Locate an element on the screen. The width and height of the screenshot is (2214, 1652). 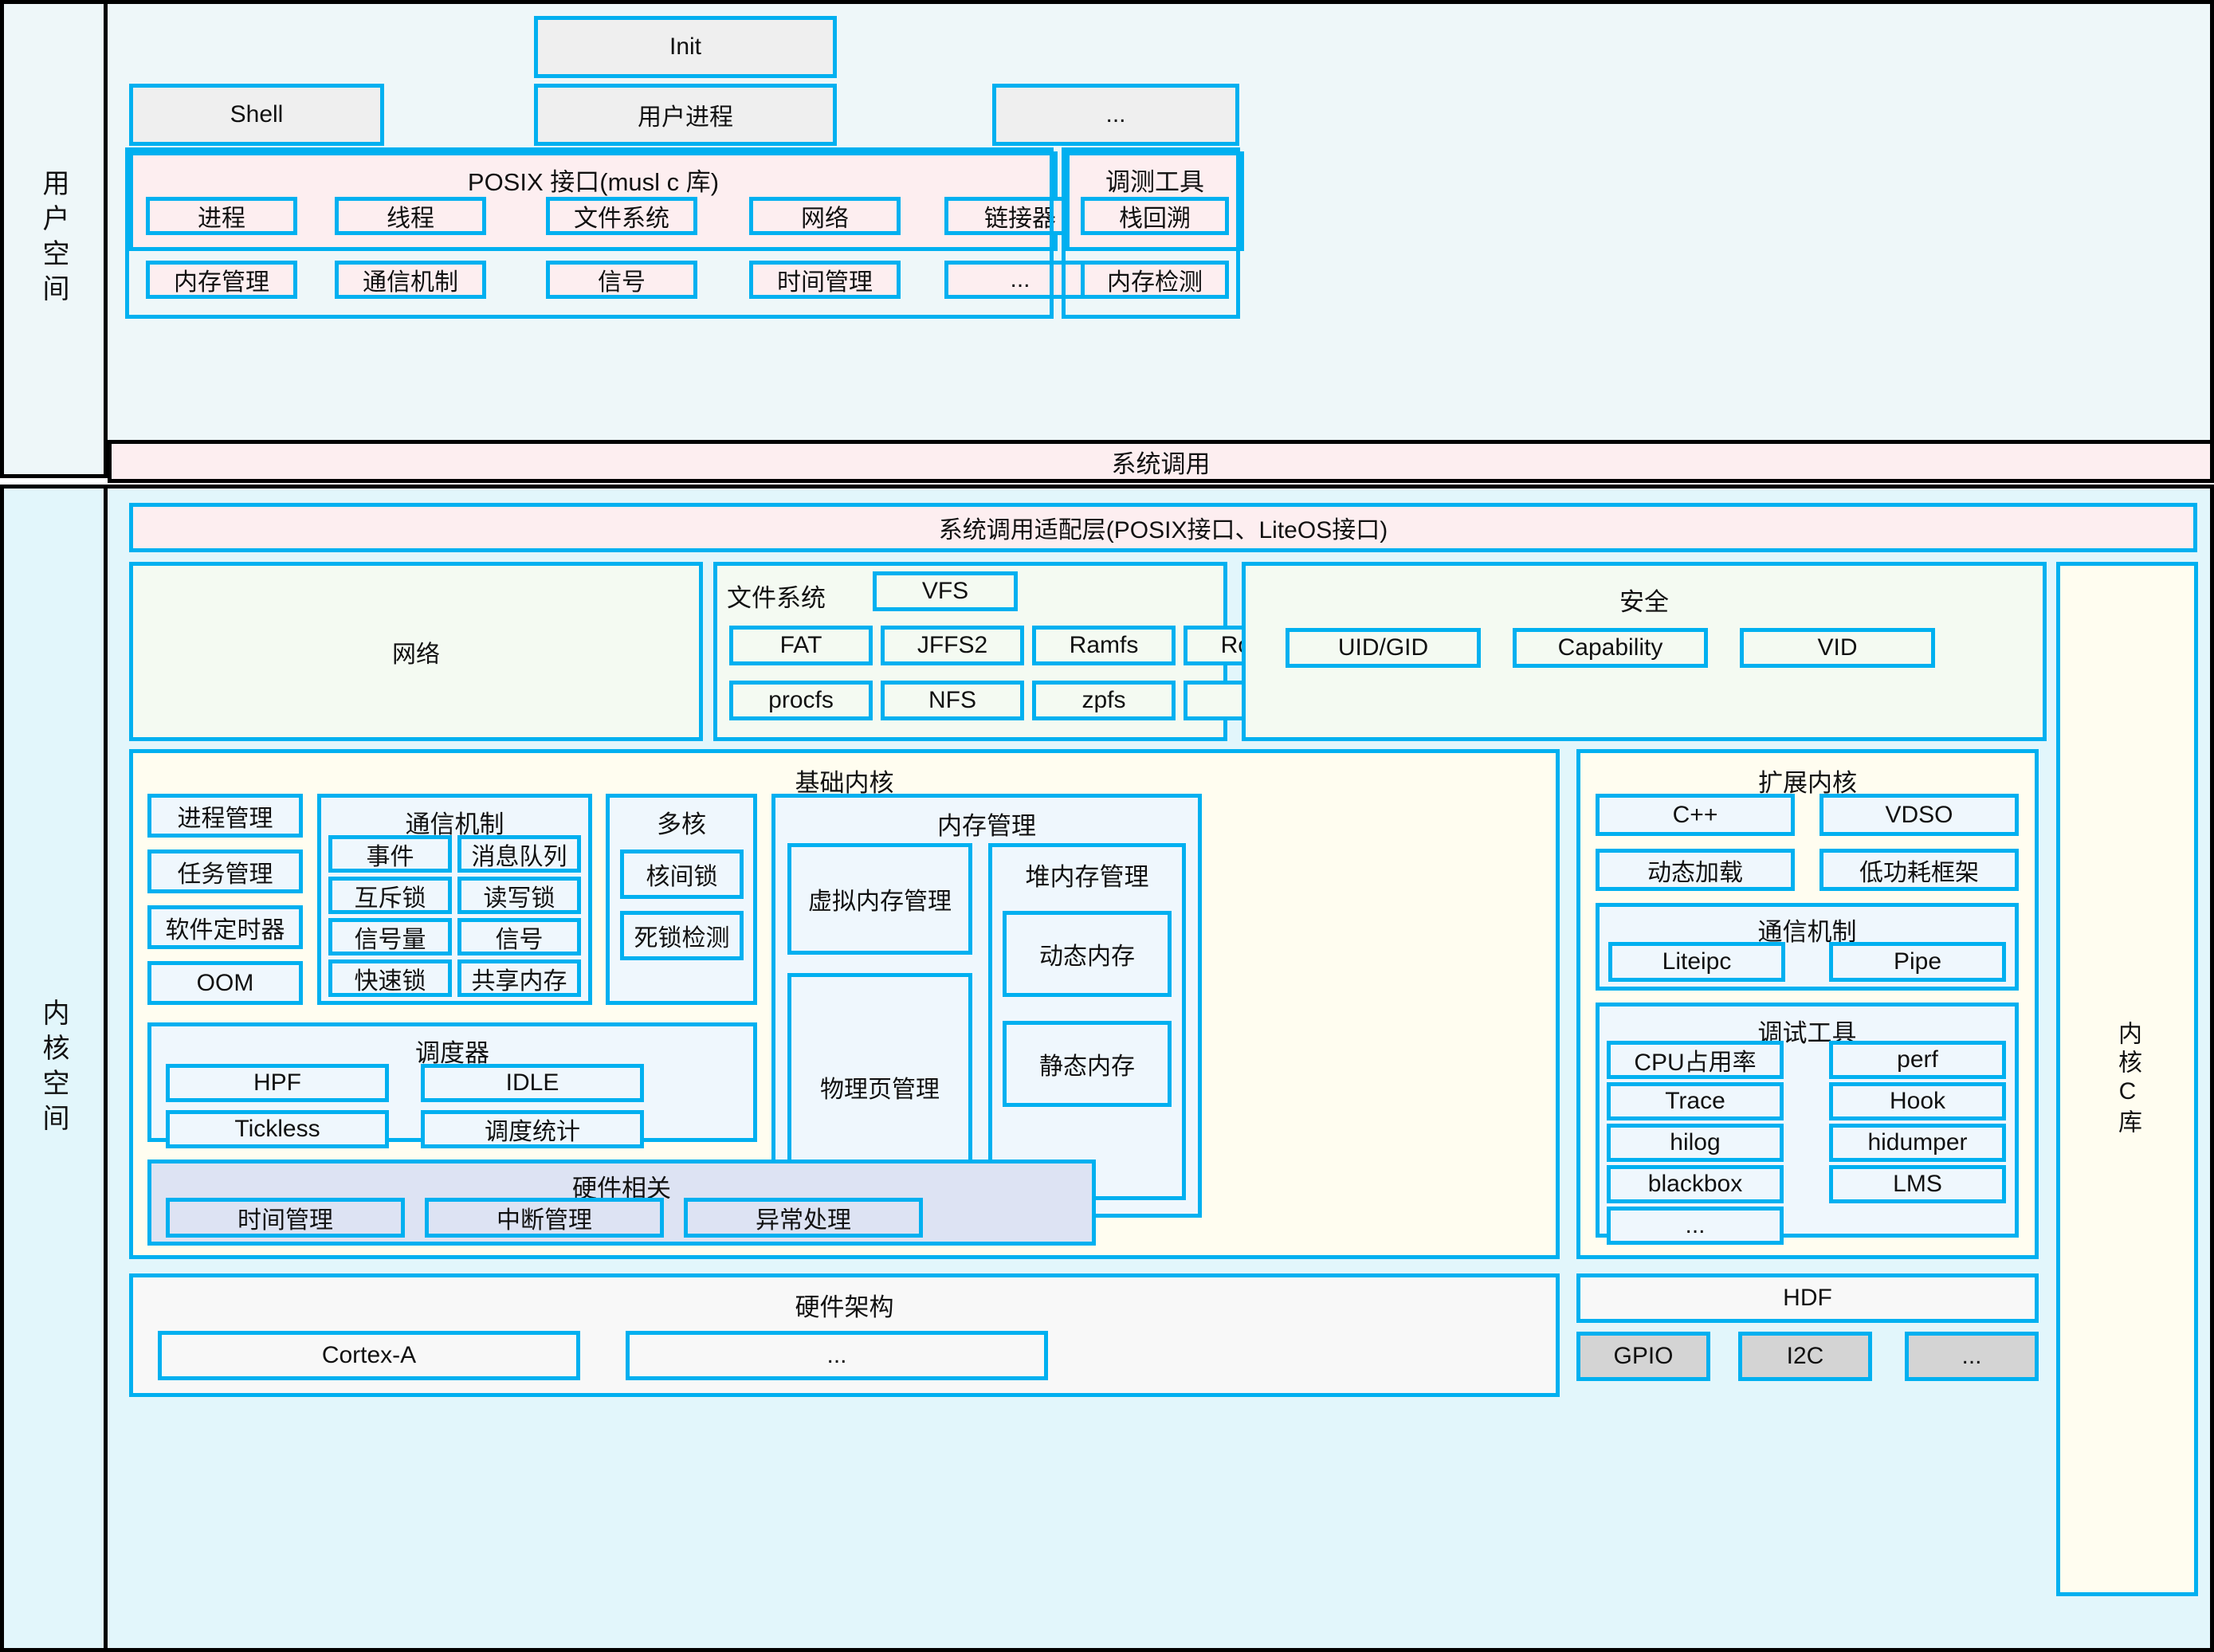
heap-static-memory-label: 静态内存 is located at coordinates (1087, 1067).